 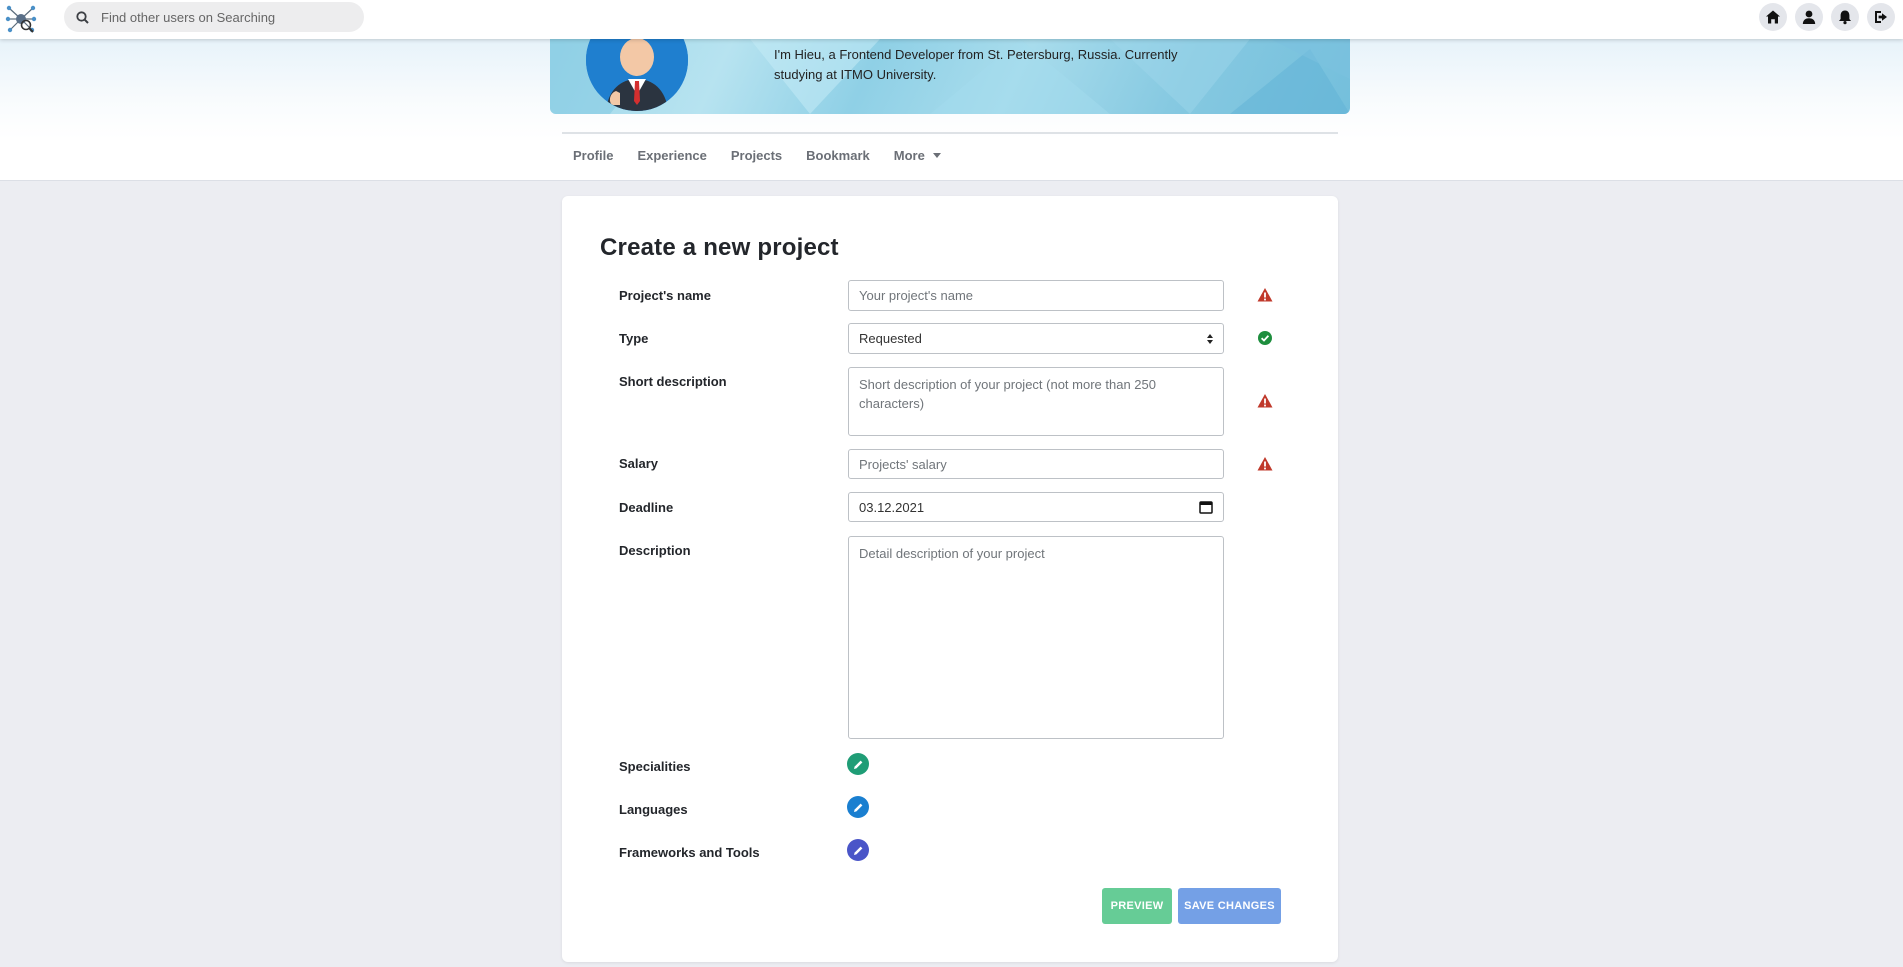 What do you see at coordinates (221, 17) in the screenshot?
I see `search-input` at bounding box center [221, 17].